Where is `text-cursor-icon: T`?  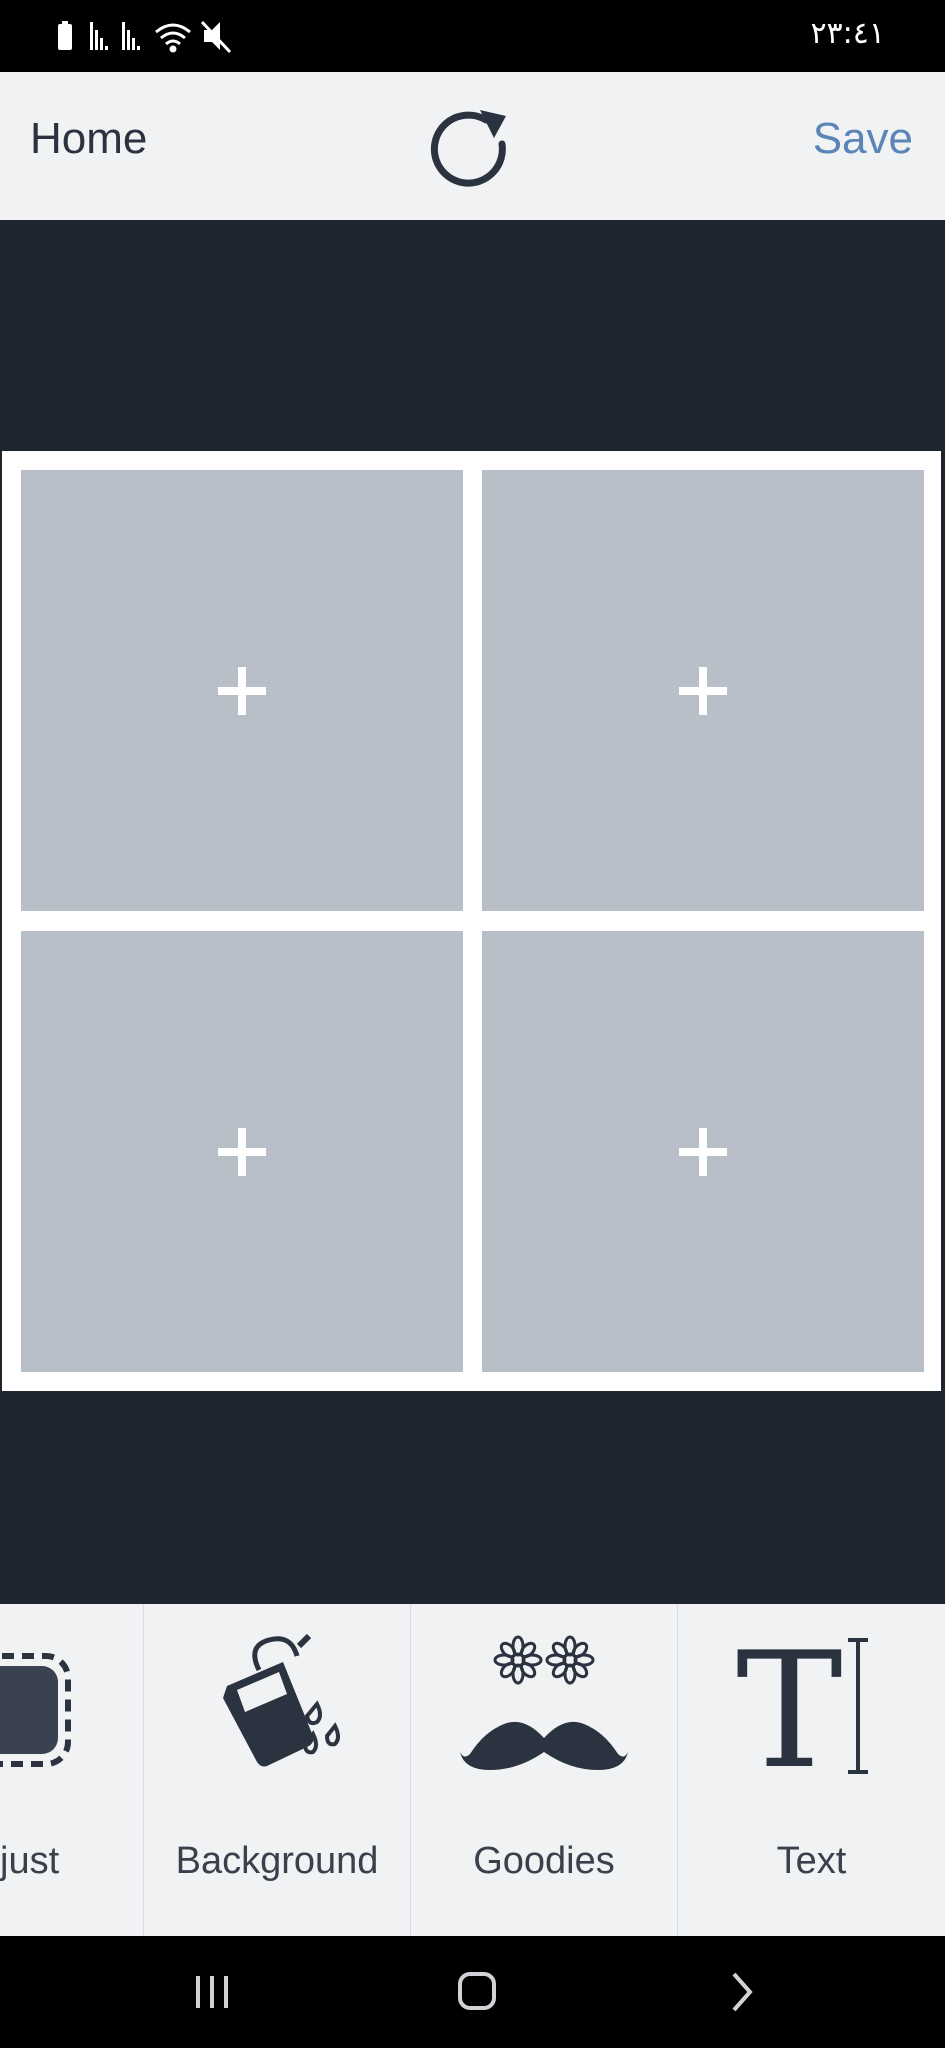 text-cursor-icon: T is located at coordinates (802, 1706).